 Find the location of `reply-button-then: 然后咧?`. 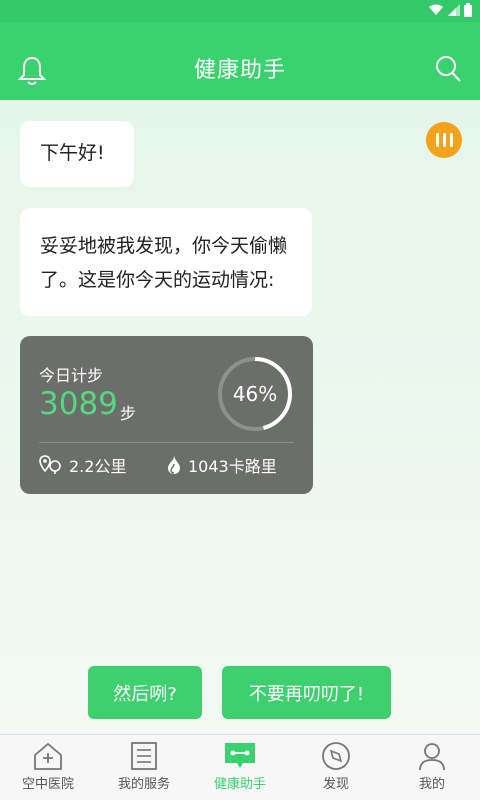

reply-button-then: 然后咧? is located at coordinates (145, 692).